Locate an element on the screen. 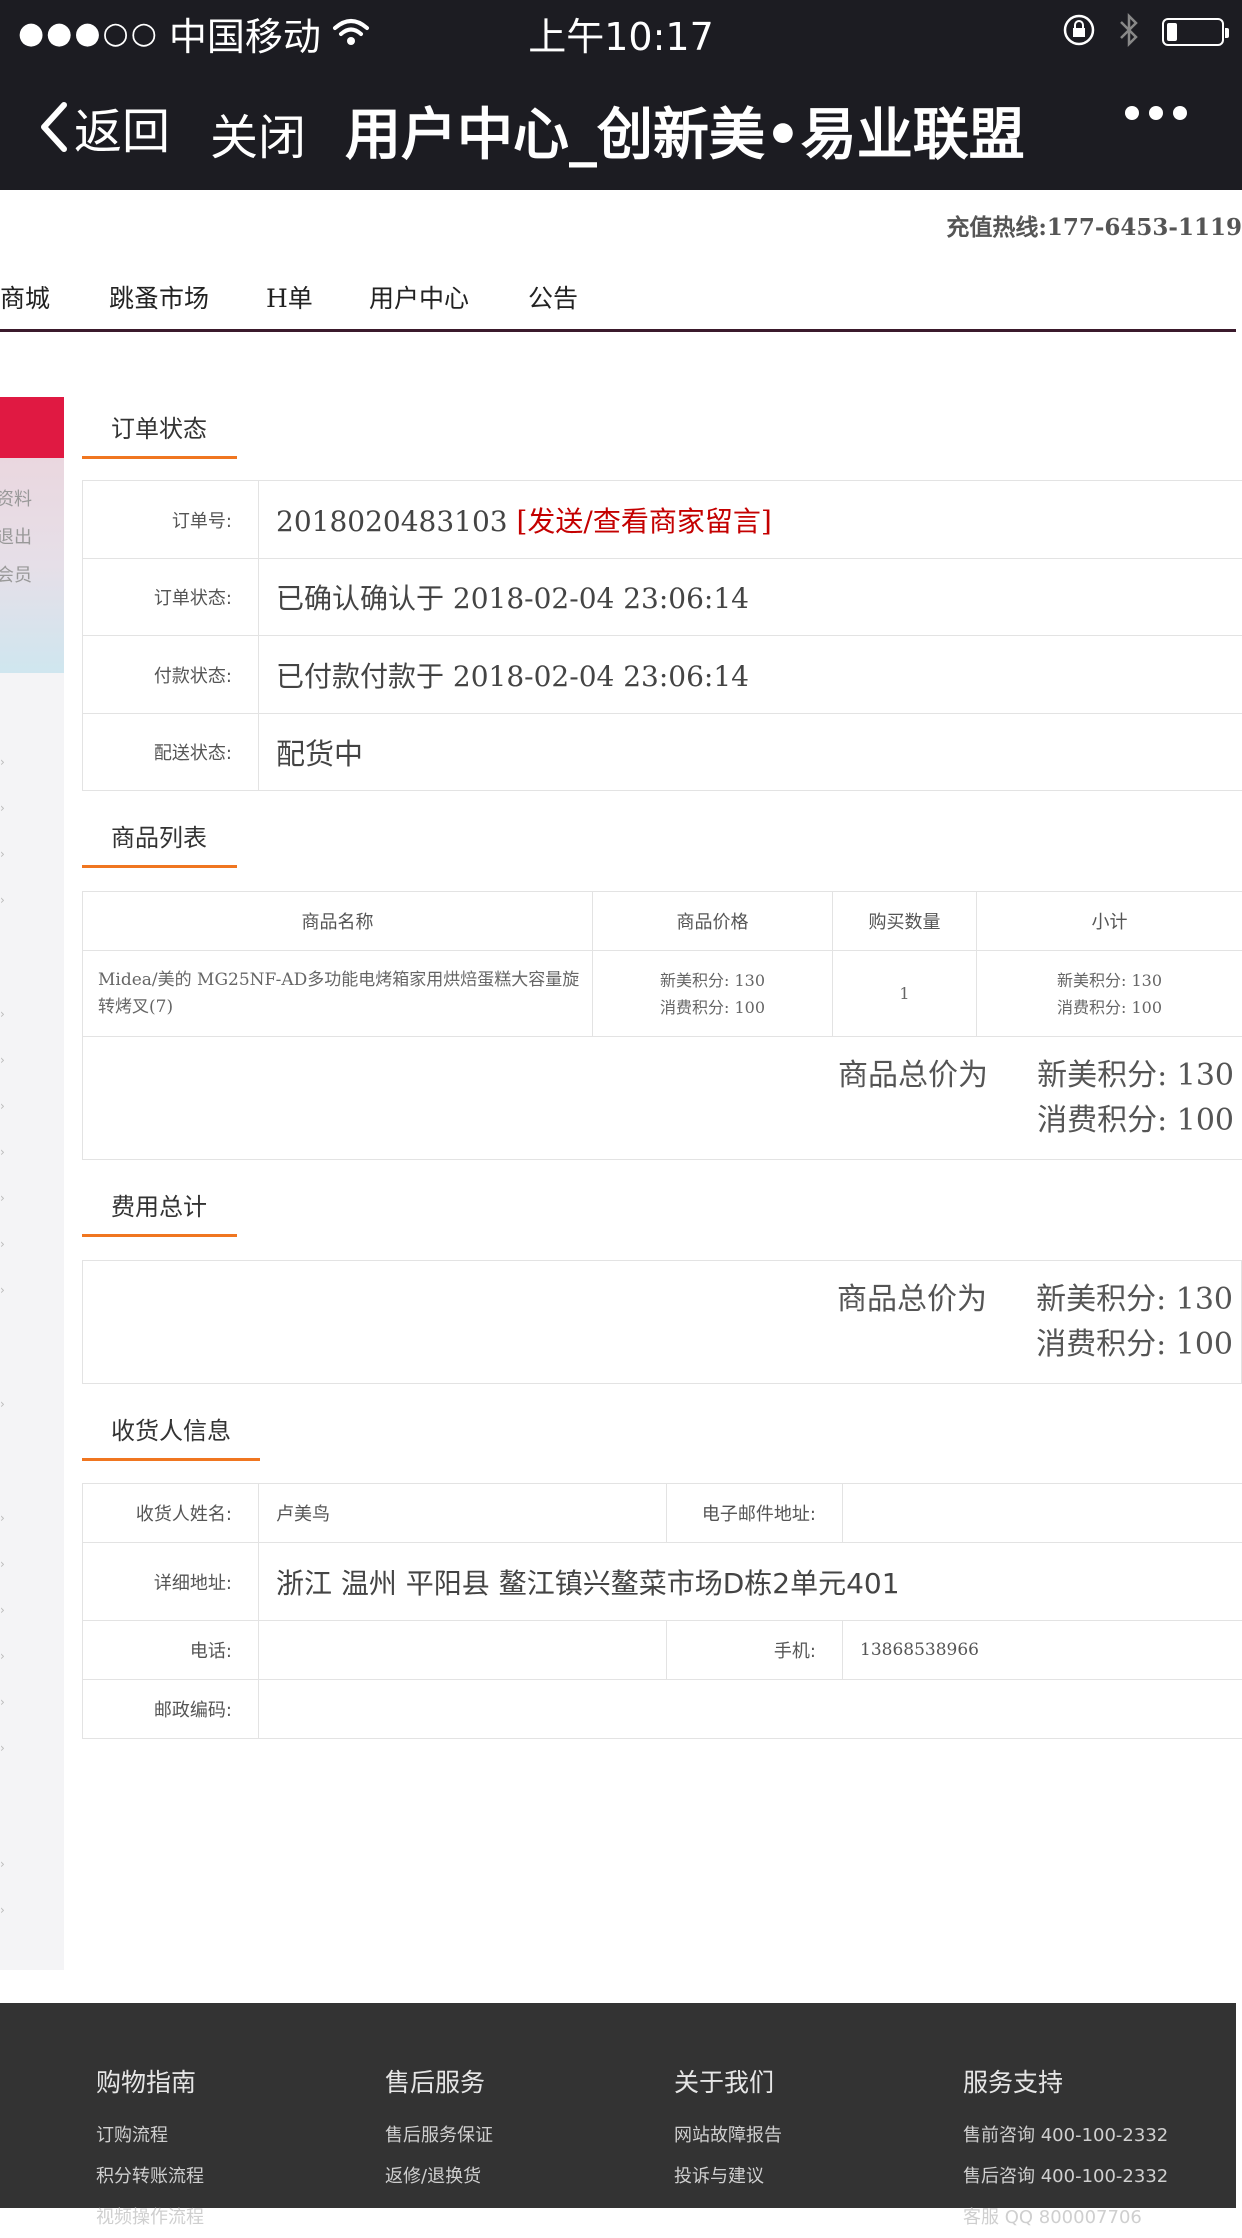  mobile-label: 手机: is located at coordinates (755, 1650).